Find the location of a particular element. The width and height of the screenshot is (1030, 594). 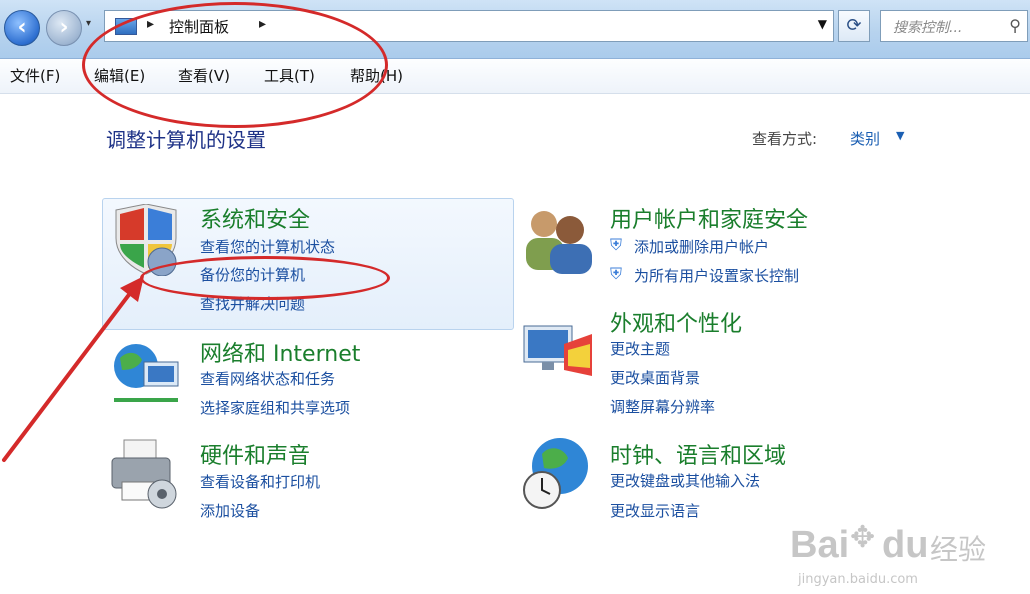

search-icon: ⚲ is located at coordinates (1015, 25).